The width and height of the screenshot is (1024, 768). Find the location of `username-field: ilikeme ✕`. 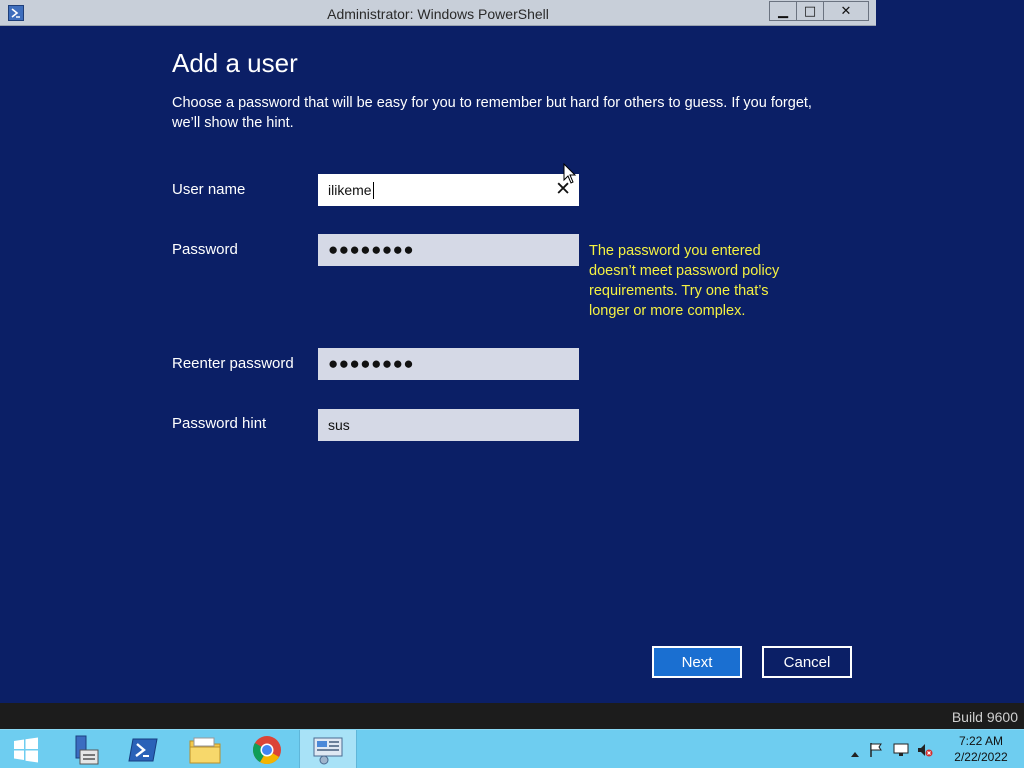

username-field: ilikeme ✕ is located at coordinates (448, 190).